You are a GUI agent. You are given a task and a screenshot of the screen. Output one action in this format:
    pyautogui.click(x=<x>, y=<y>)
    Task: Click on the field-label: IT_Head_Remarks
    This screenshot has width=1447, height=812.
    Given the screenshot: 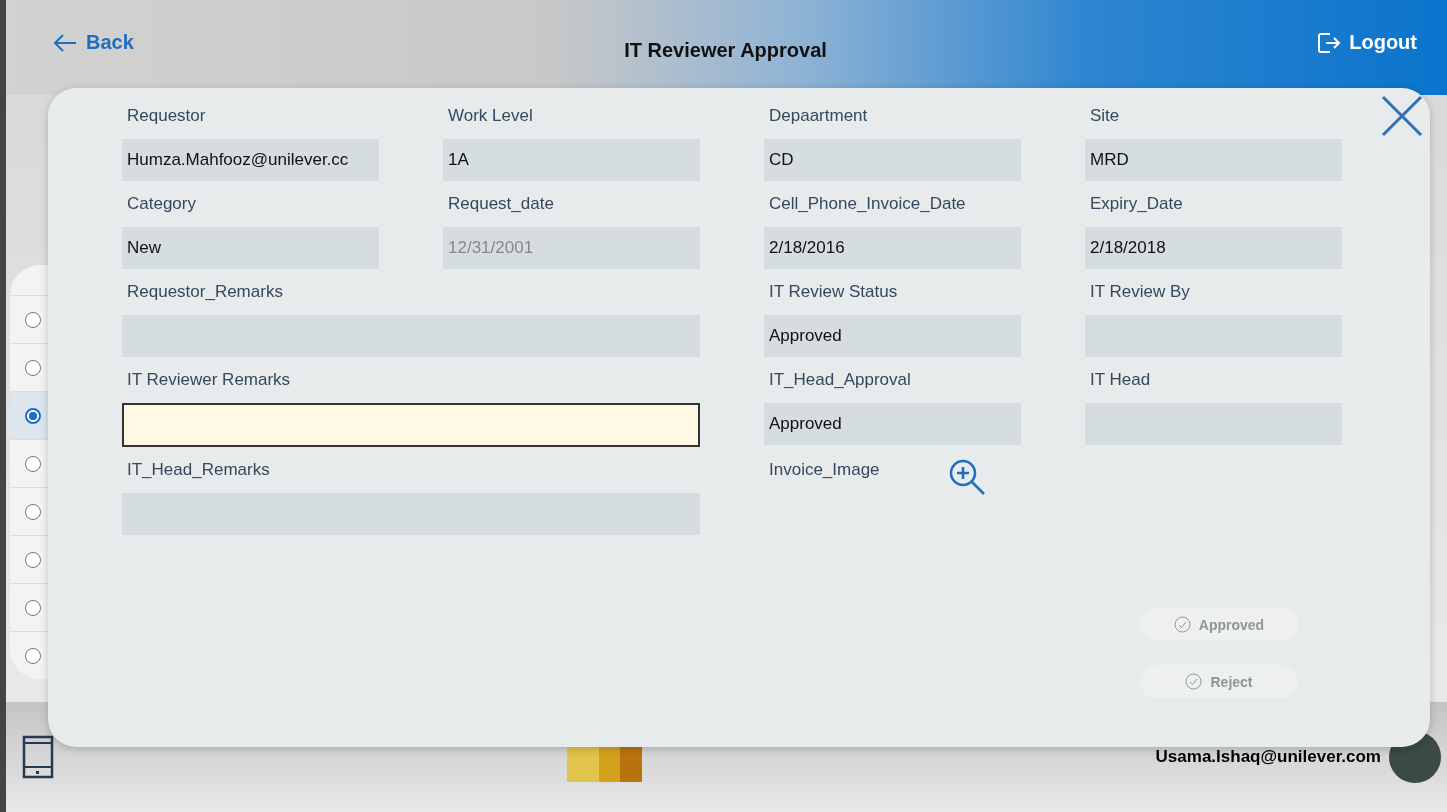 What is the action you would take?
    pyautogui.click(x=198, y=470)
    